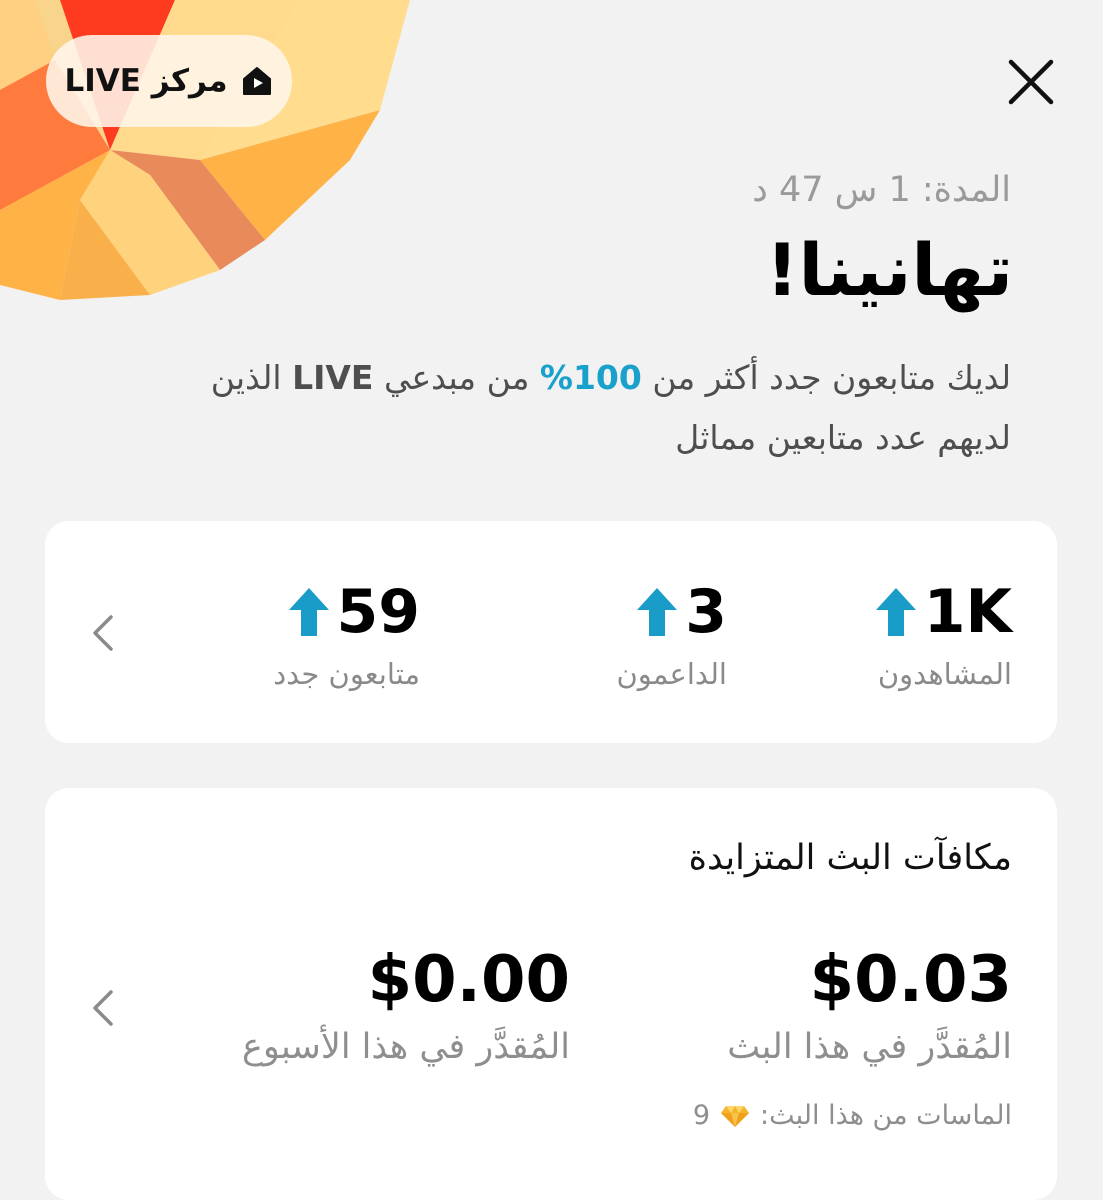  What do you see at coordinates (944, 674) in the screenshot?
I see `stat-viewers-label: المشاهدون` at bounding box center [944, 674].